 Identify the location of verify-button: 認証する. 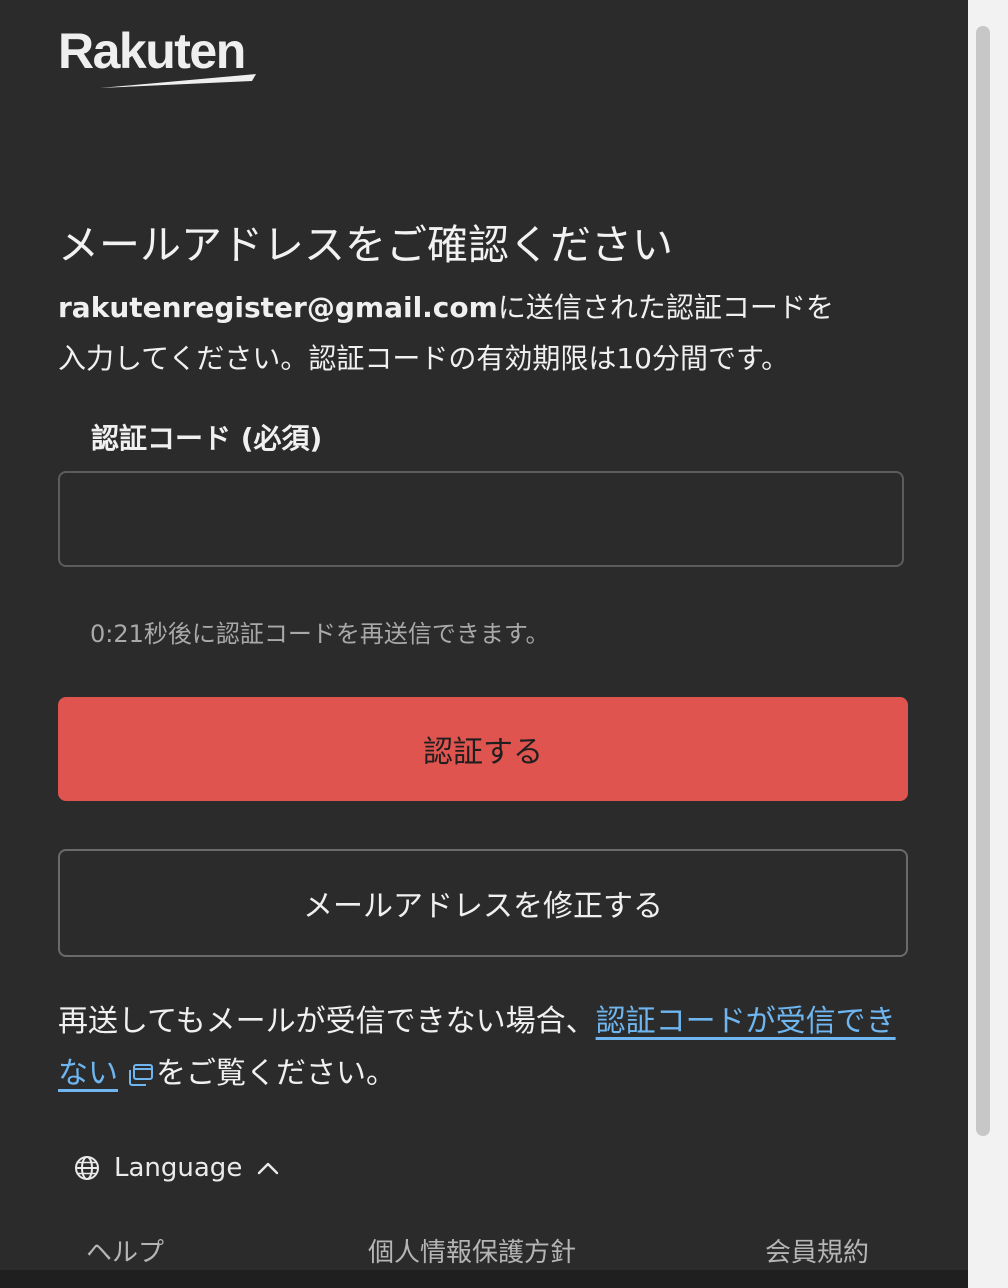
(483, 749).